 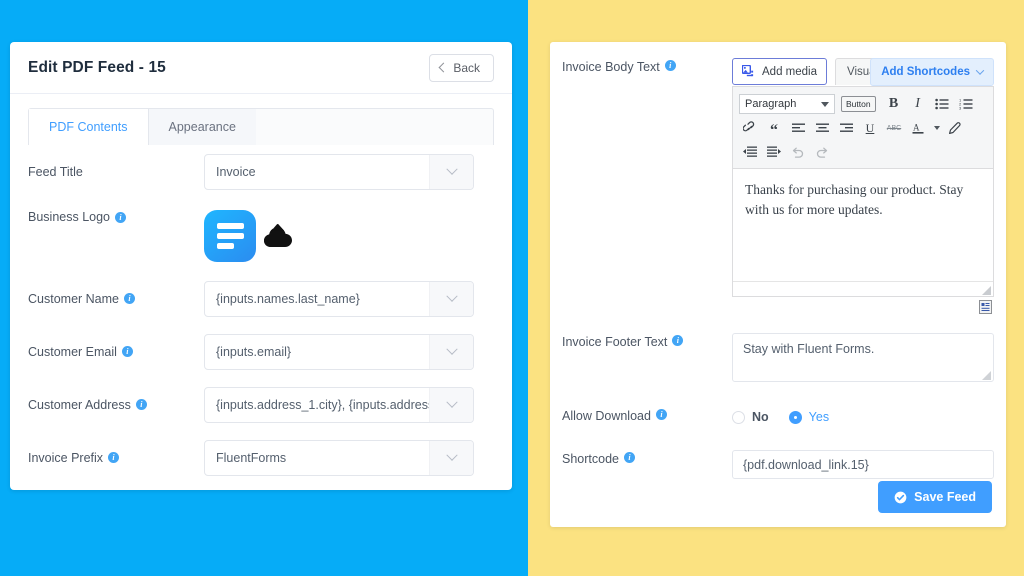 I want to click on italic-icon: I, so click(x=918, y=104).